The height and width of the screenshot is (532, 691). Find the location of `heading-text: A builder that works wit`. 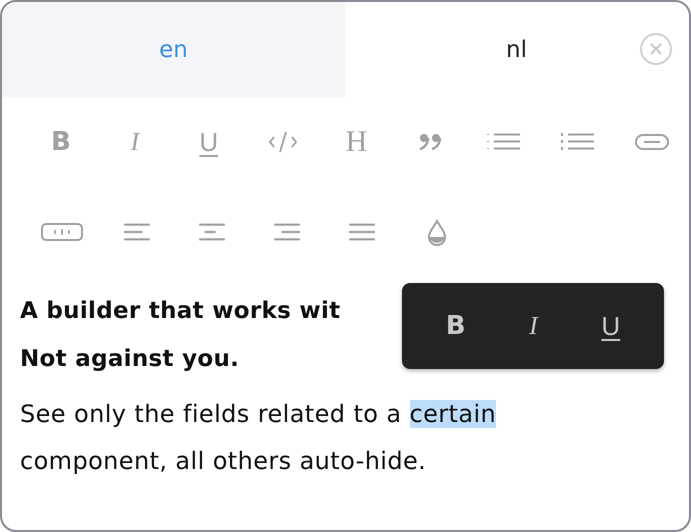

heading-text: A builder that works wit is located at coordinates (180, 311).